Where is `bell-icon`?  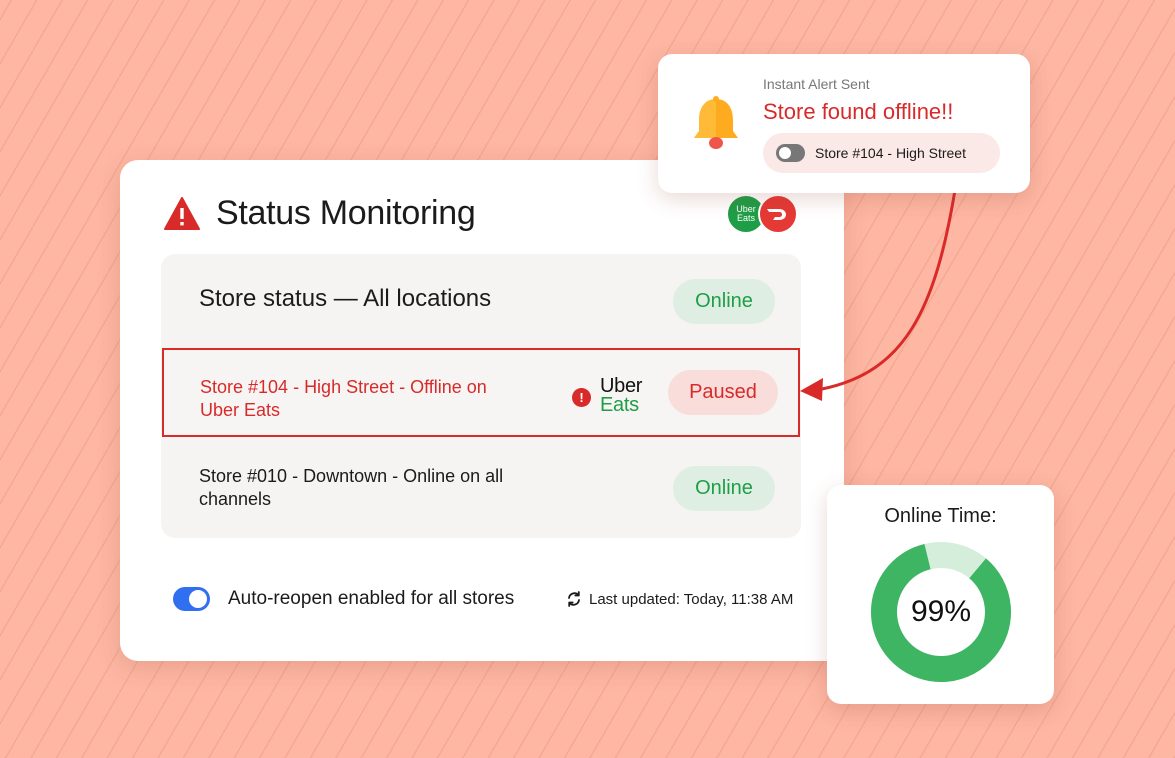
bell-icon is located at coordinates (716, 122).